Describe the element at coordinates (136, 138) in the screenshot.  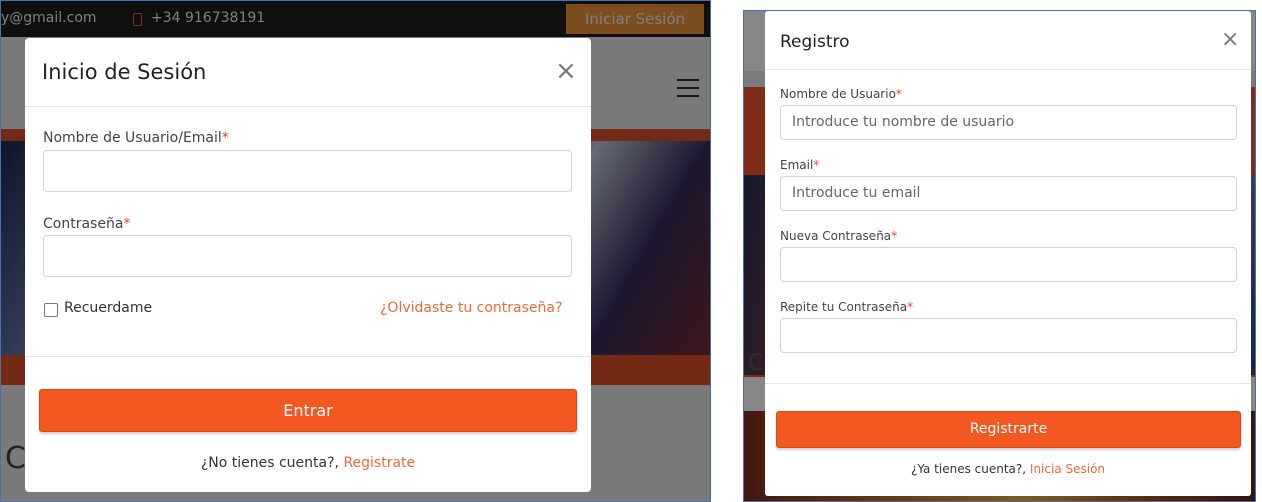
I see `username-label: Nombre de Usuario/Email*` at that location.